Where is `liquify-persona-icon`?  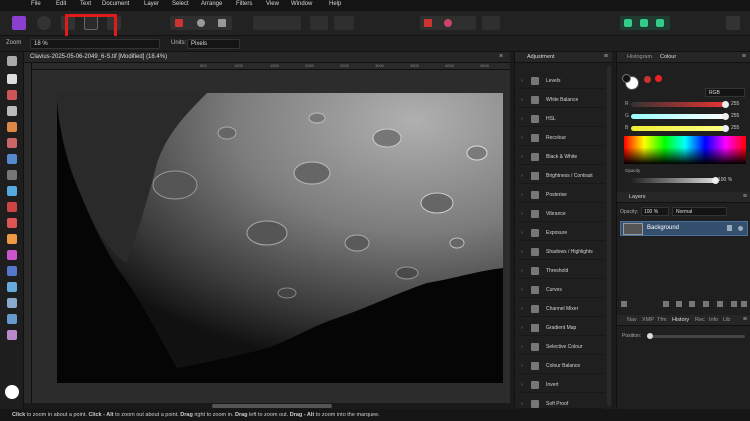 liquify-persona-icon is located at coordinates (44, 23).